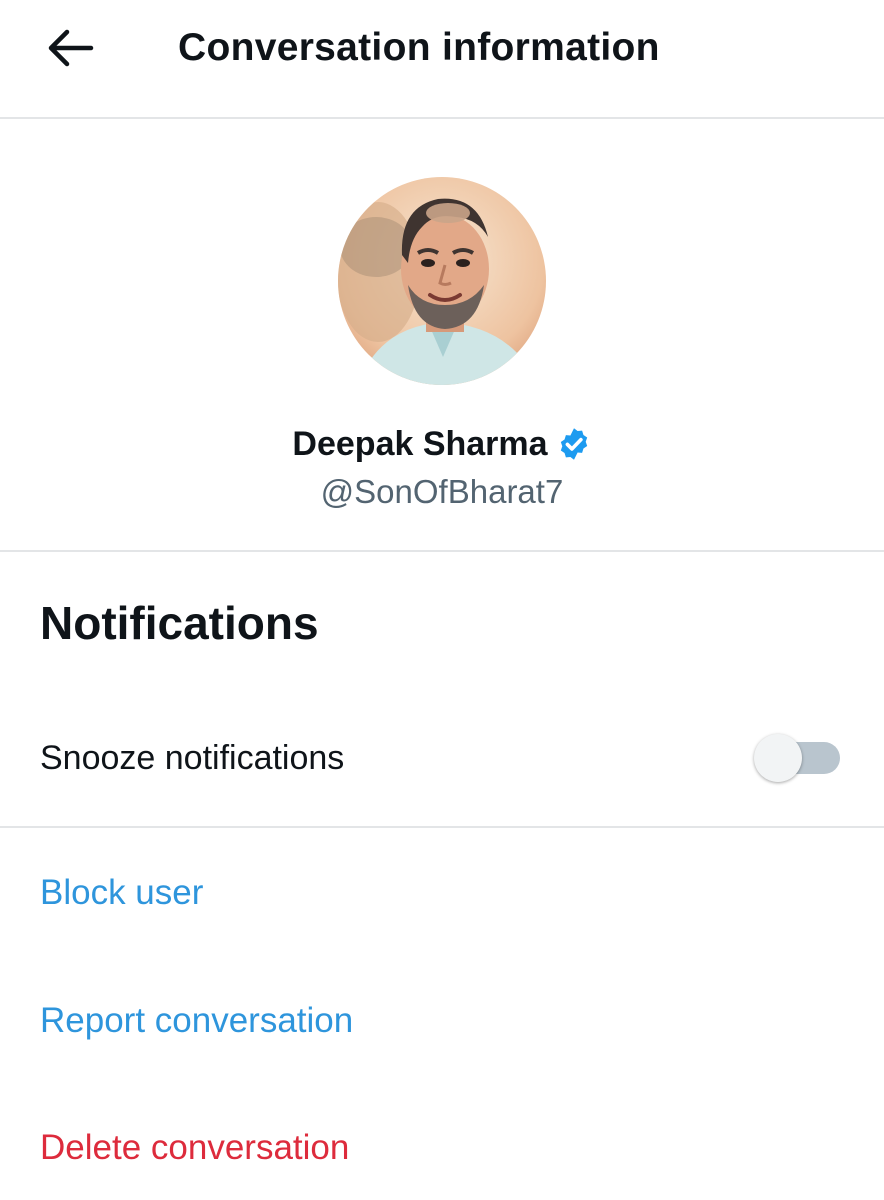 The height and width of the screenshot is (1200, 884). Describe the element at coordinates (179, 623) in the screenshot. I see `notifications-heading: Notifications` at that location.